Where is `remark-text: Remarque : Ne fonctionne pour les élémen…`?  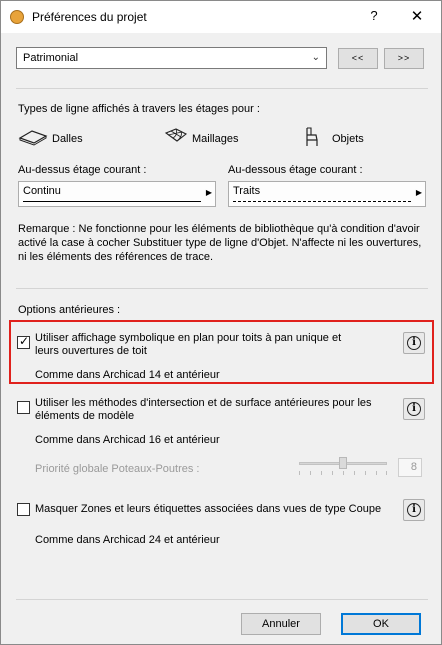
remark-text: Remarque : Ne fonctionne pour les élémen… is located at coordinates (220, 243).